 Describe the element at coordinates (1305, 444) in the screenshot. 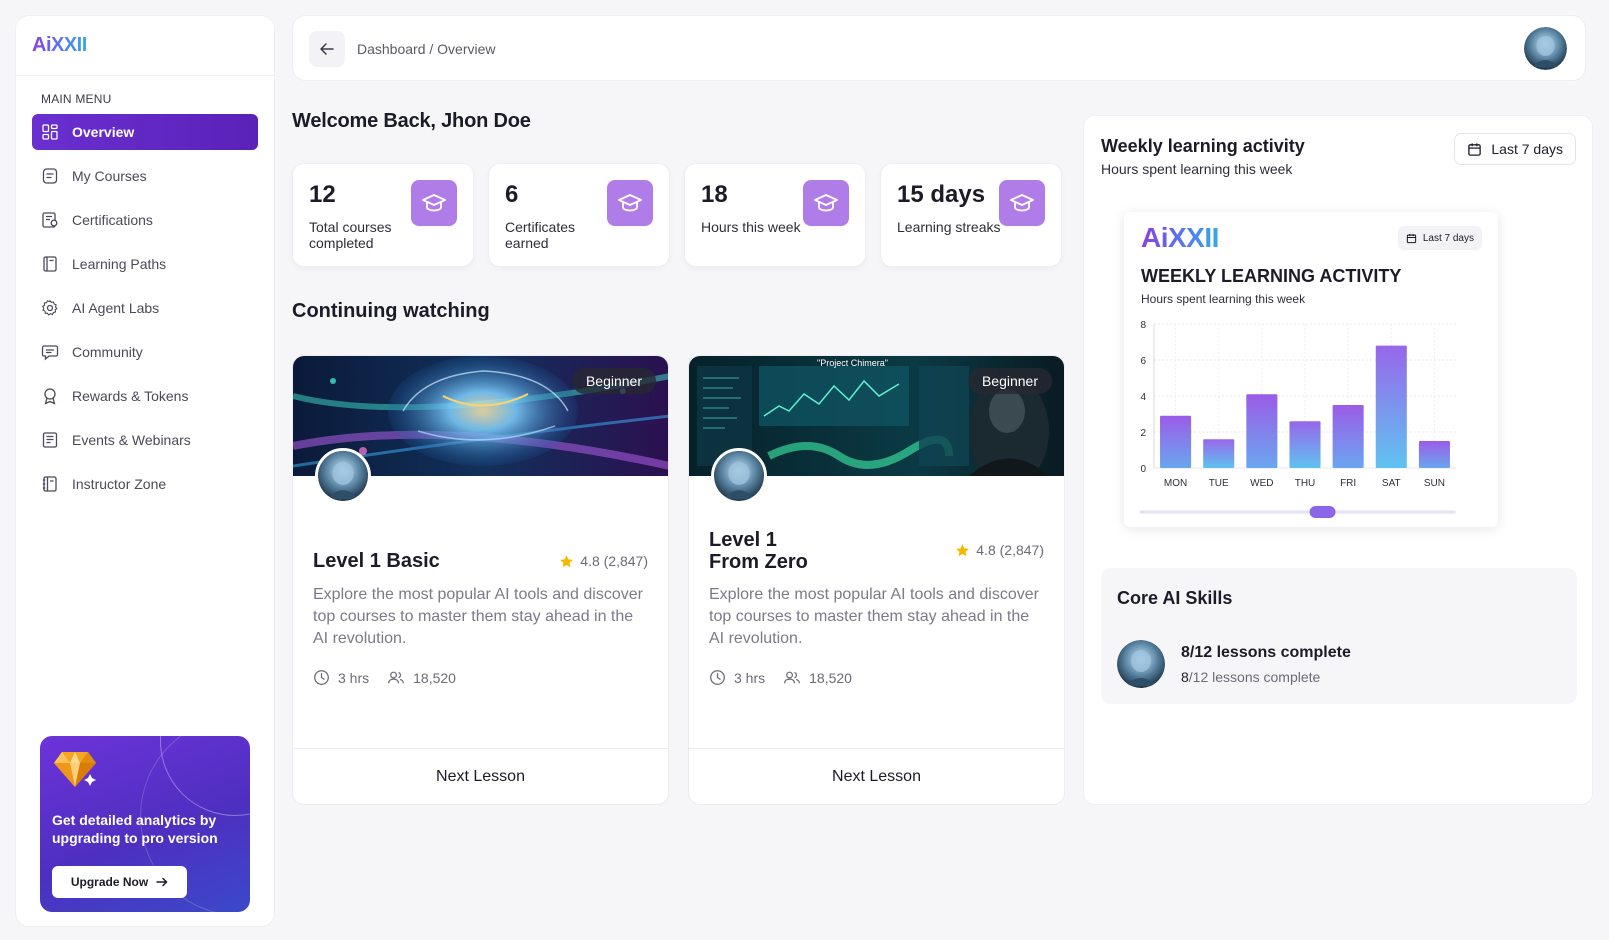

I see `bar-thu` at that location.